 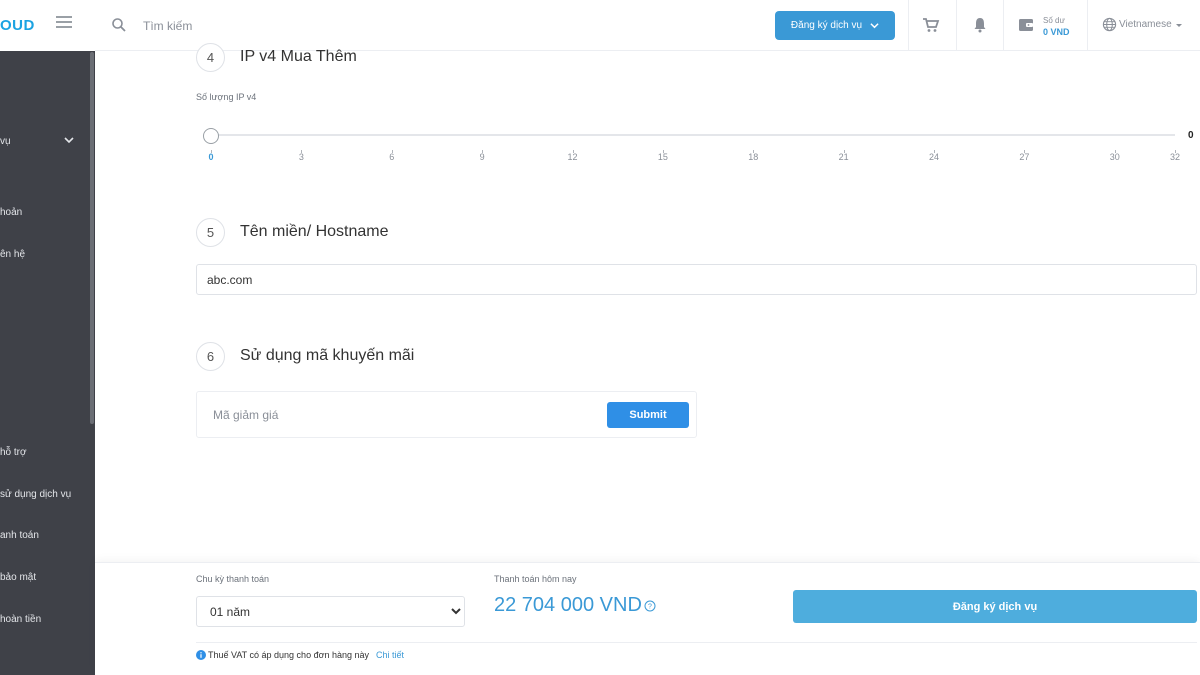 What do you see at coordinates (92, 238) in the screenshot?
I see `sidebar-scrollbar` at bounding box center [92, 238].